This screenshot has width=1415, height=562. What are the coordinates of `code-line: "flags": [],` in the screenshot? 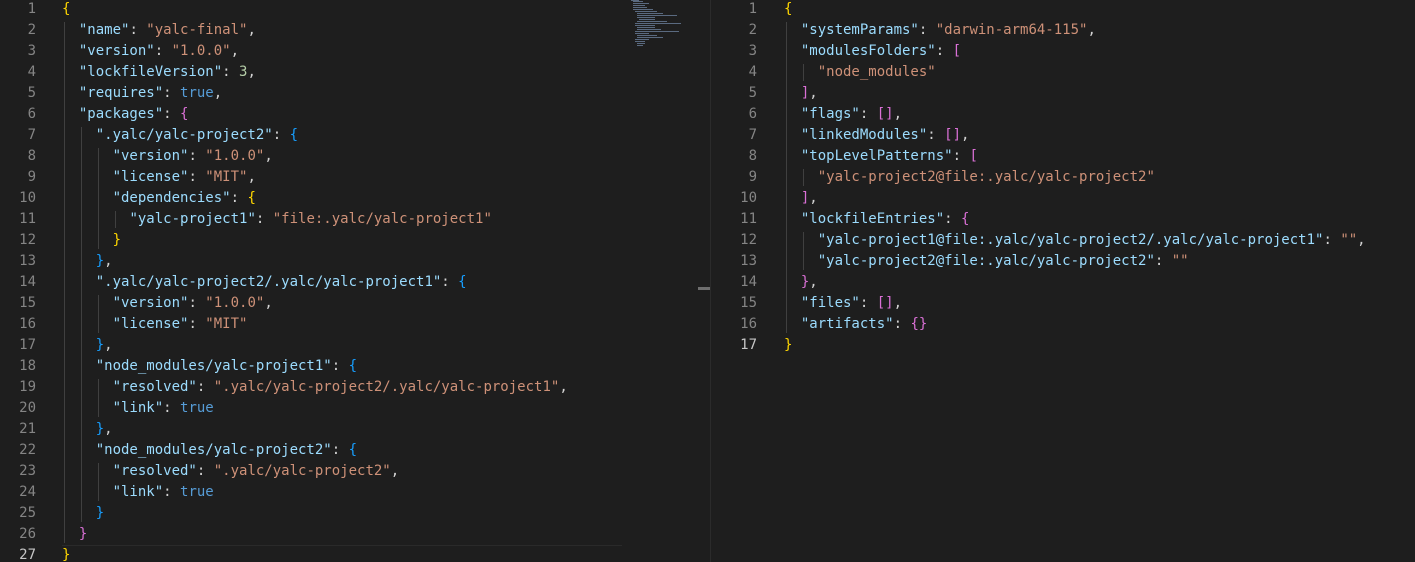 It's located at (843, 114).